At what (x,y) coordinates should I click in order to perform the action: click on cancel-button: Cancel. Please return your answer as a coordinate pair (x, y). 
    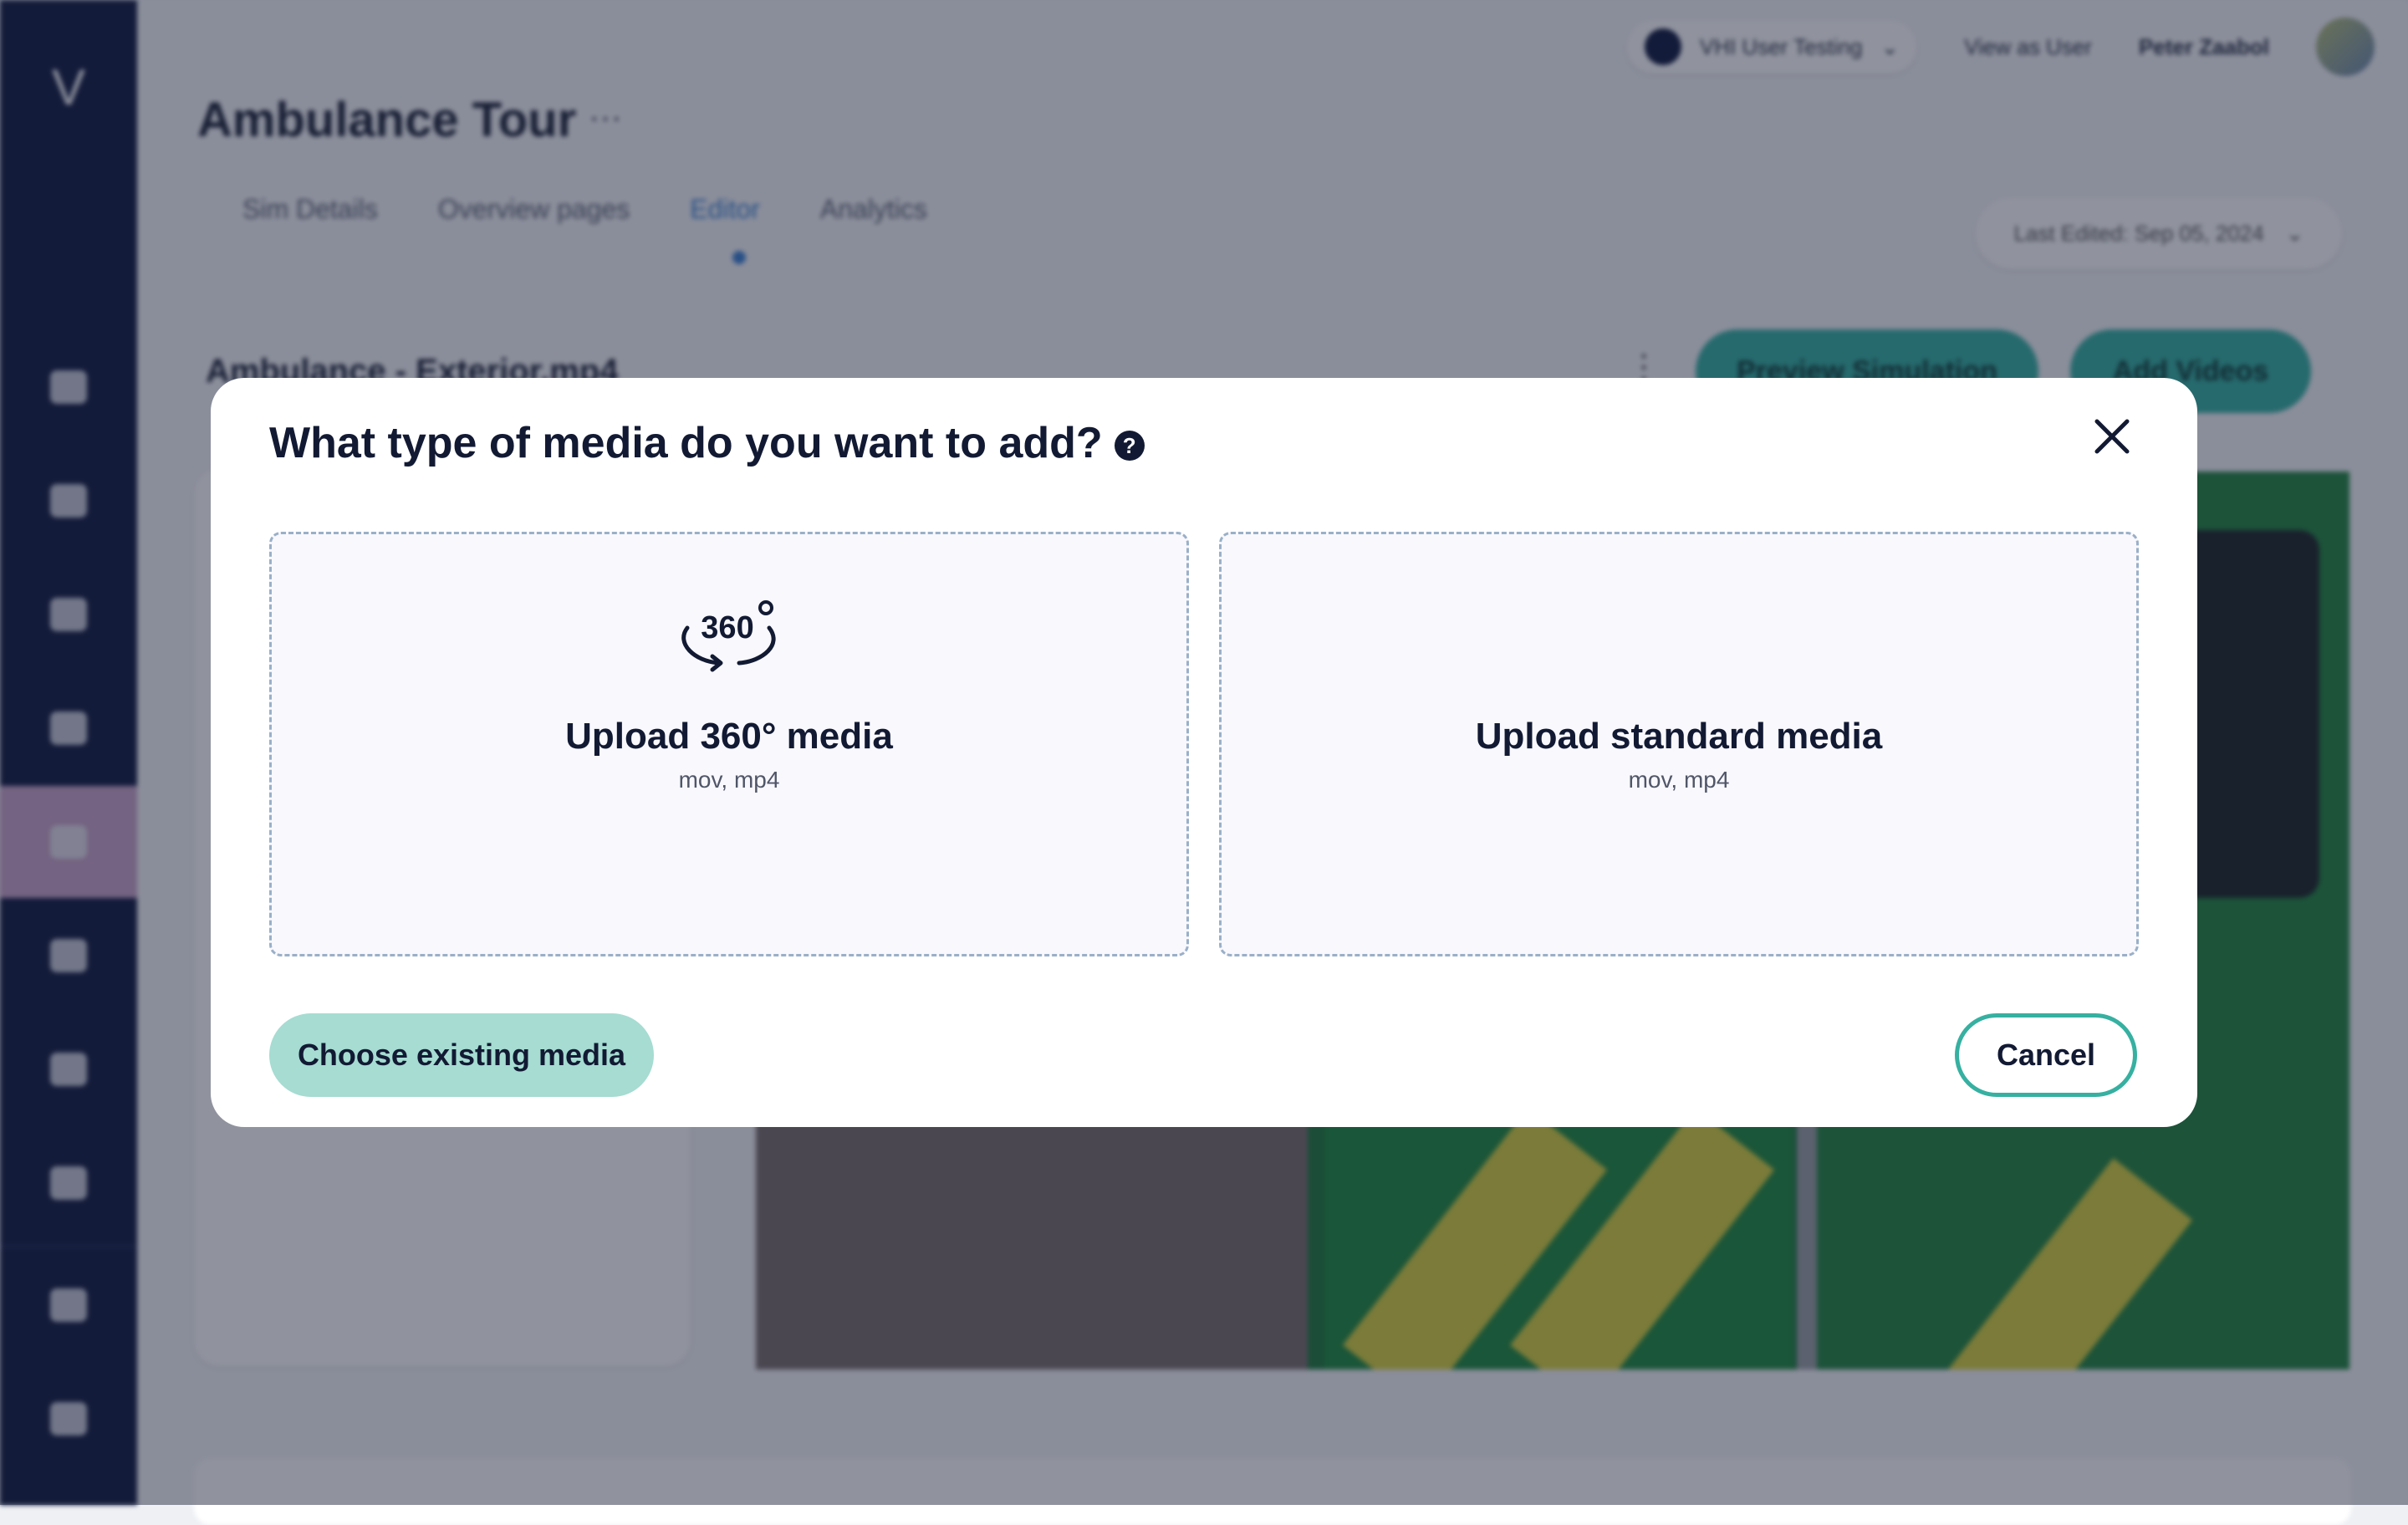
    Looking at the image, I should click on (2046, 1055).